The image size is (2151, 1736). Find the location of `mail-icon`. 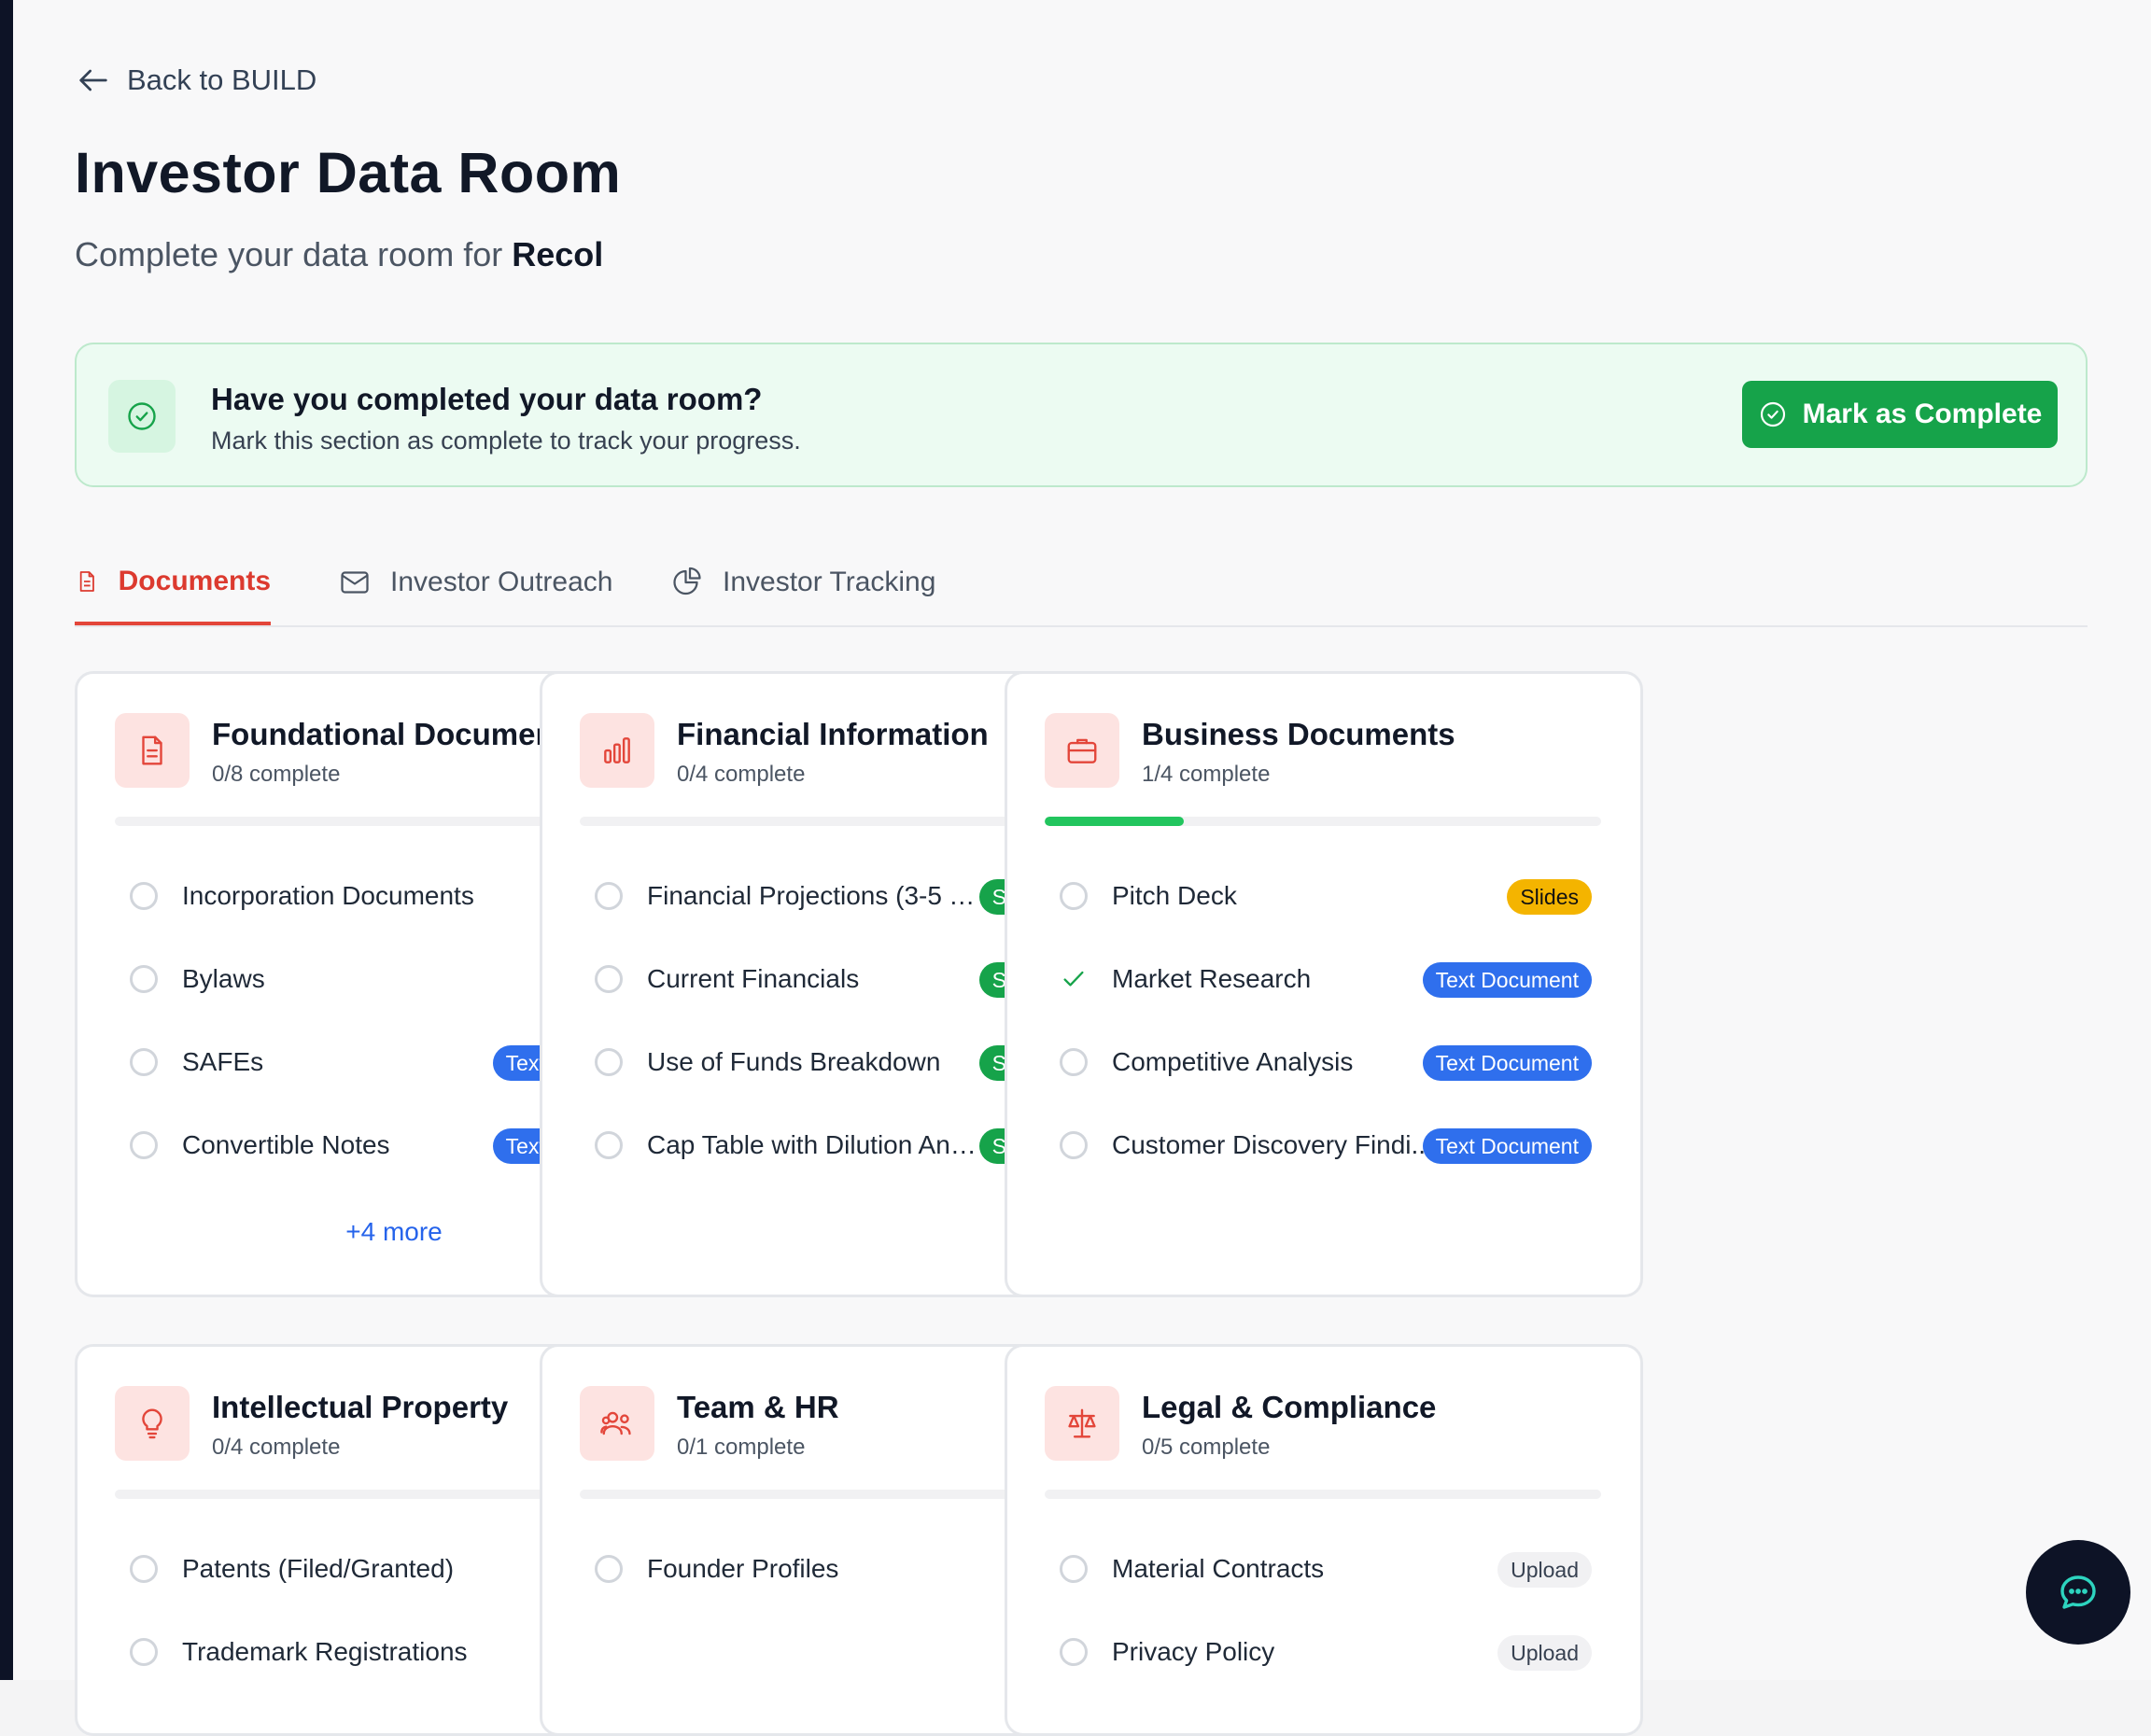

mail-icon is located at coordinates (355, 582).